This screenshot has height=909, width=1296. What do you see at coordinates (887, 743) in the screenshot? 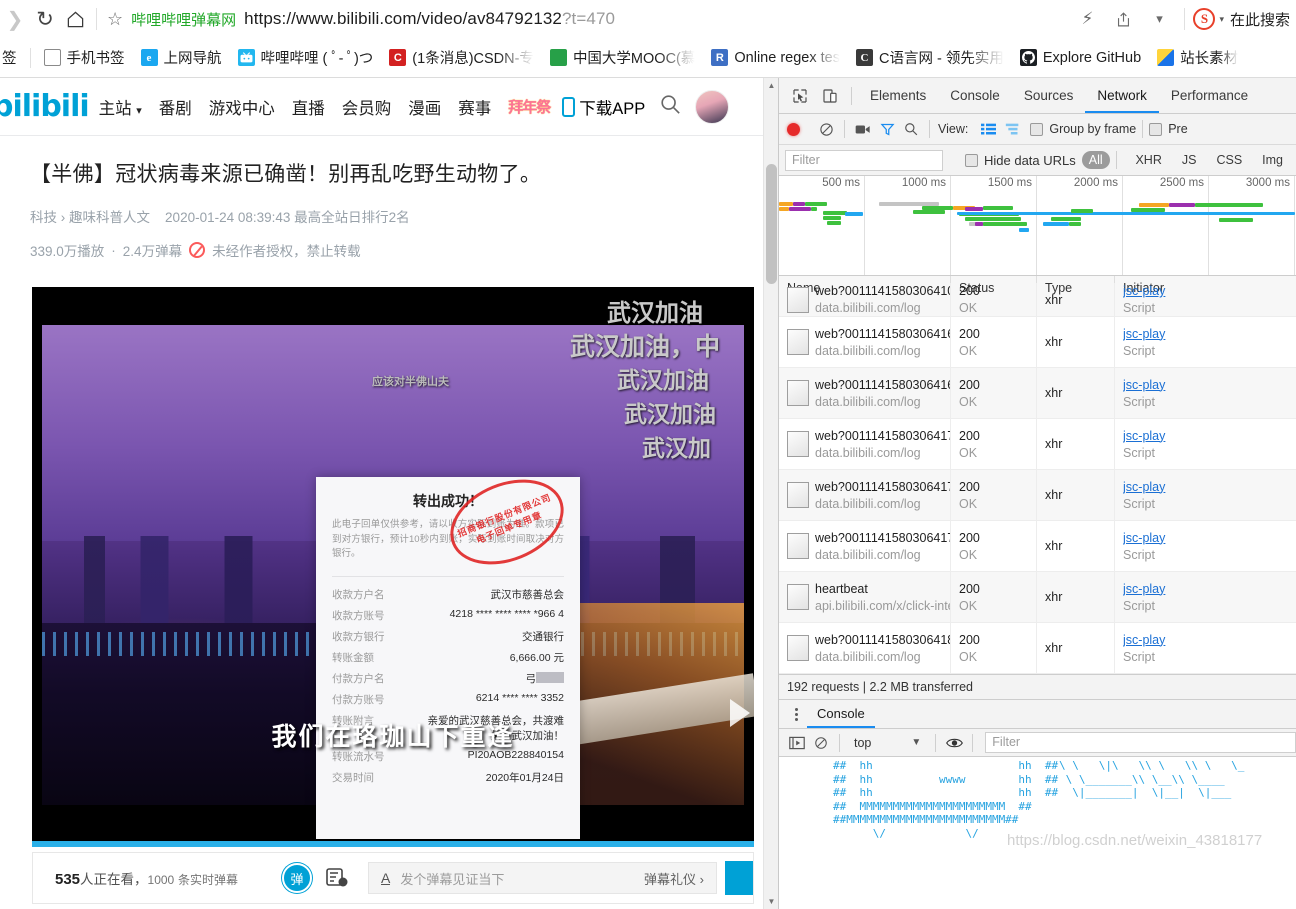
I see `console-context-selector: top ▼` at bounding box center [887, 743].